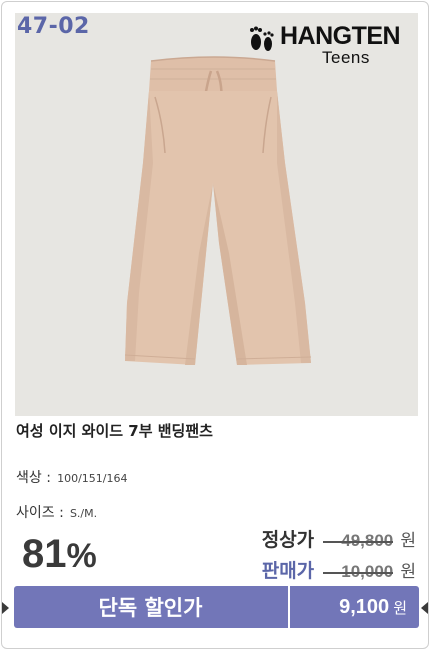 Image resolution: width=430 pixels, height=650 pixels. I want to click on regular-price-label: 정상가, so click(288, 540).